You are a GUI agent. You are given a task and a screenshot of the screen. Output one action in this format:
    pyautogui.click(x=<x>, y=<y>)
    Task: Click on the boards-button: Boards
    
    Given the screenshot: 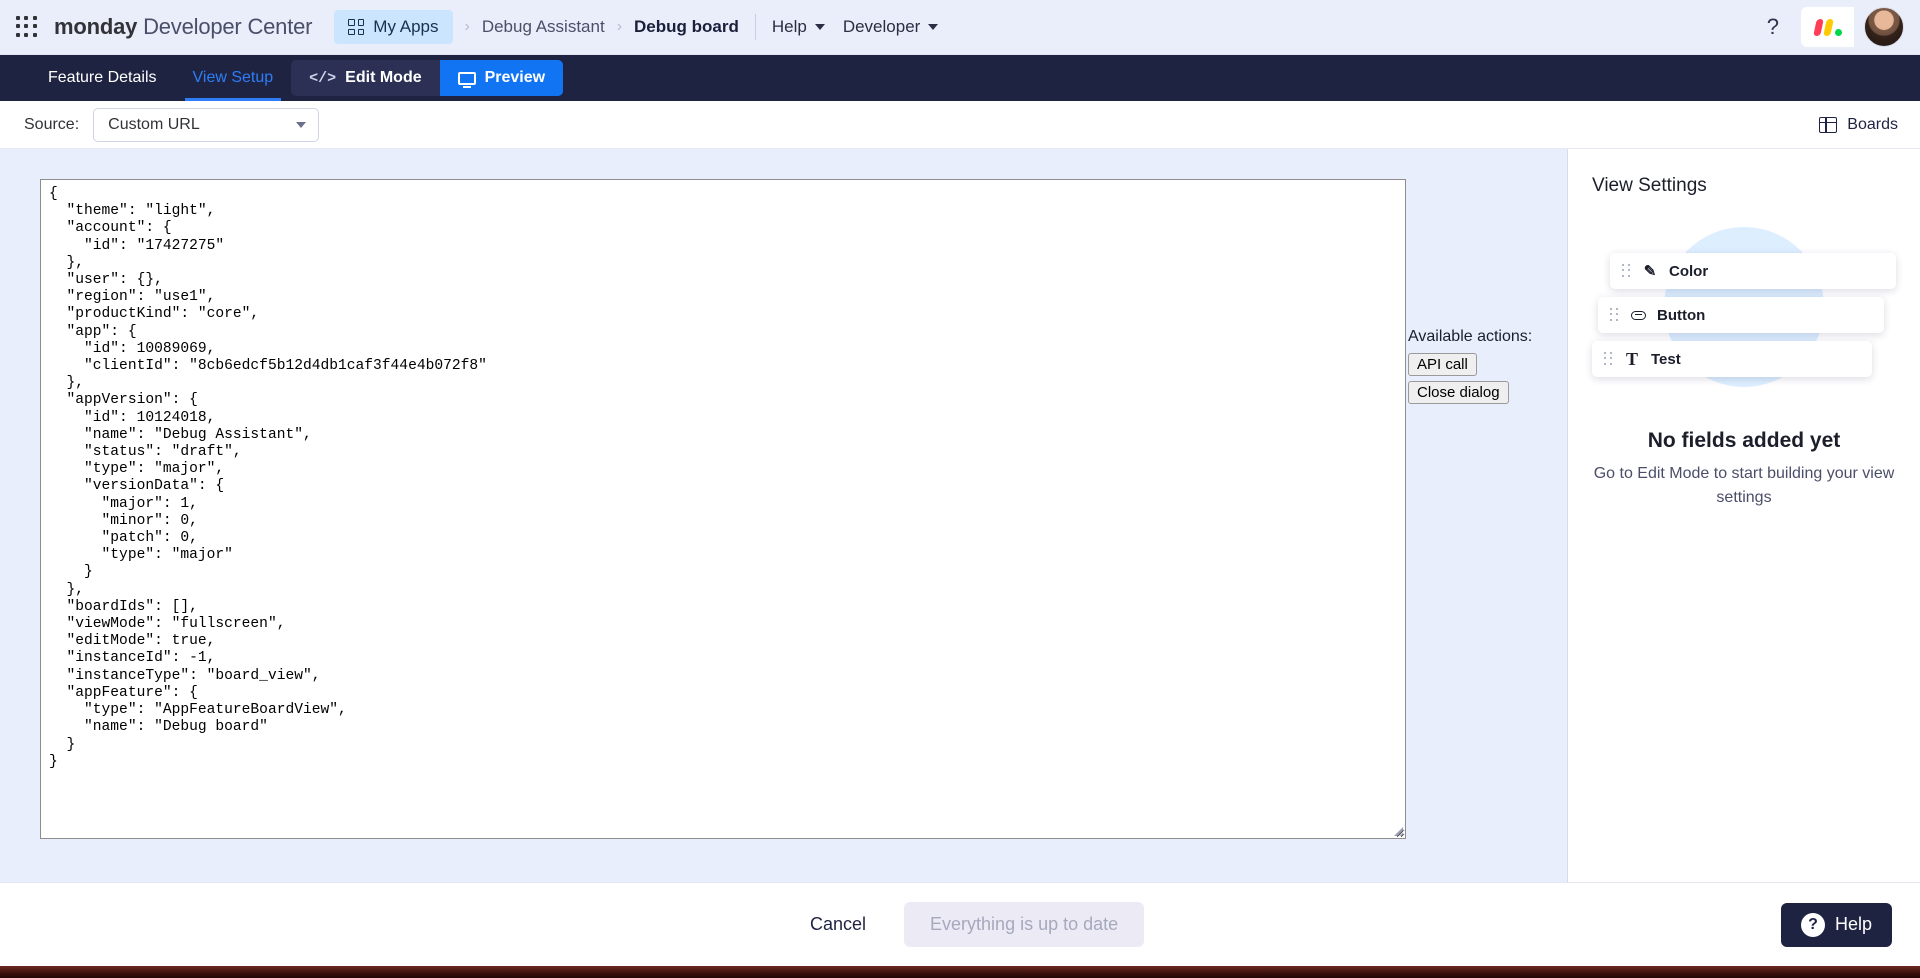 What is the action you would take?
    pyautogui.click(x=1869, y=125)
    